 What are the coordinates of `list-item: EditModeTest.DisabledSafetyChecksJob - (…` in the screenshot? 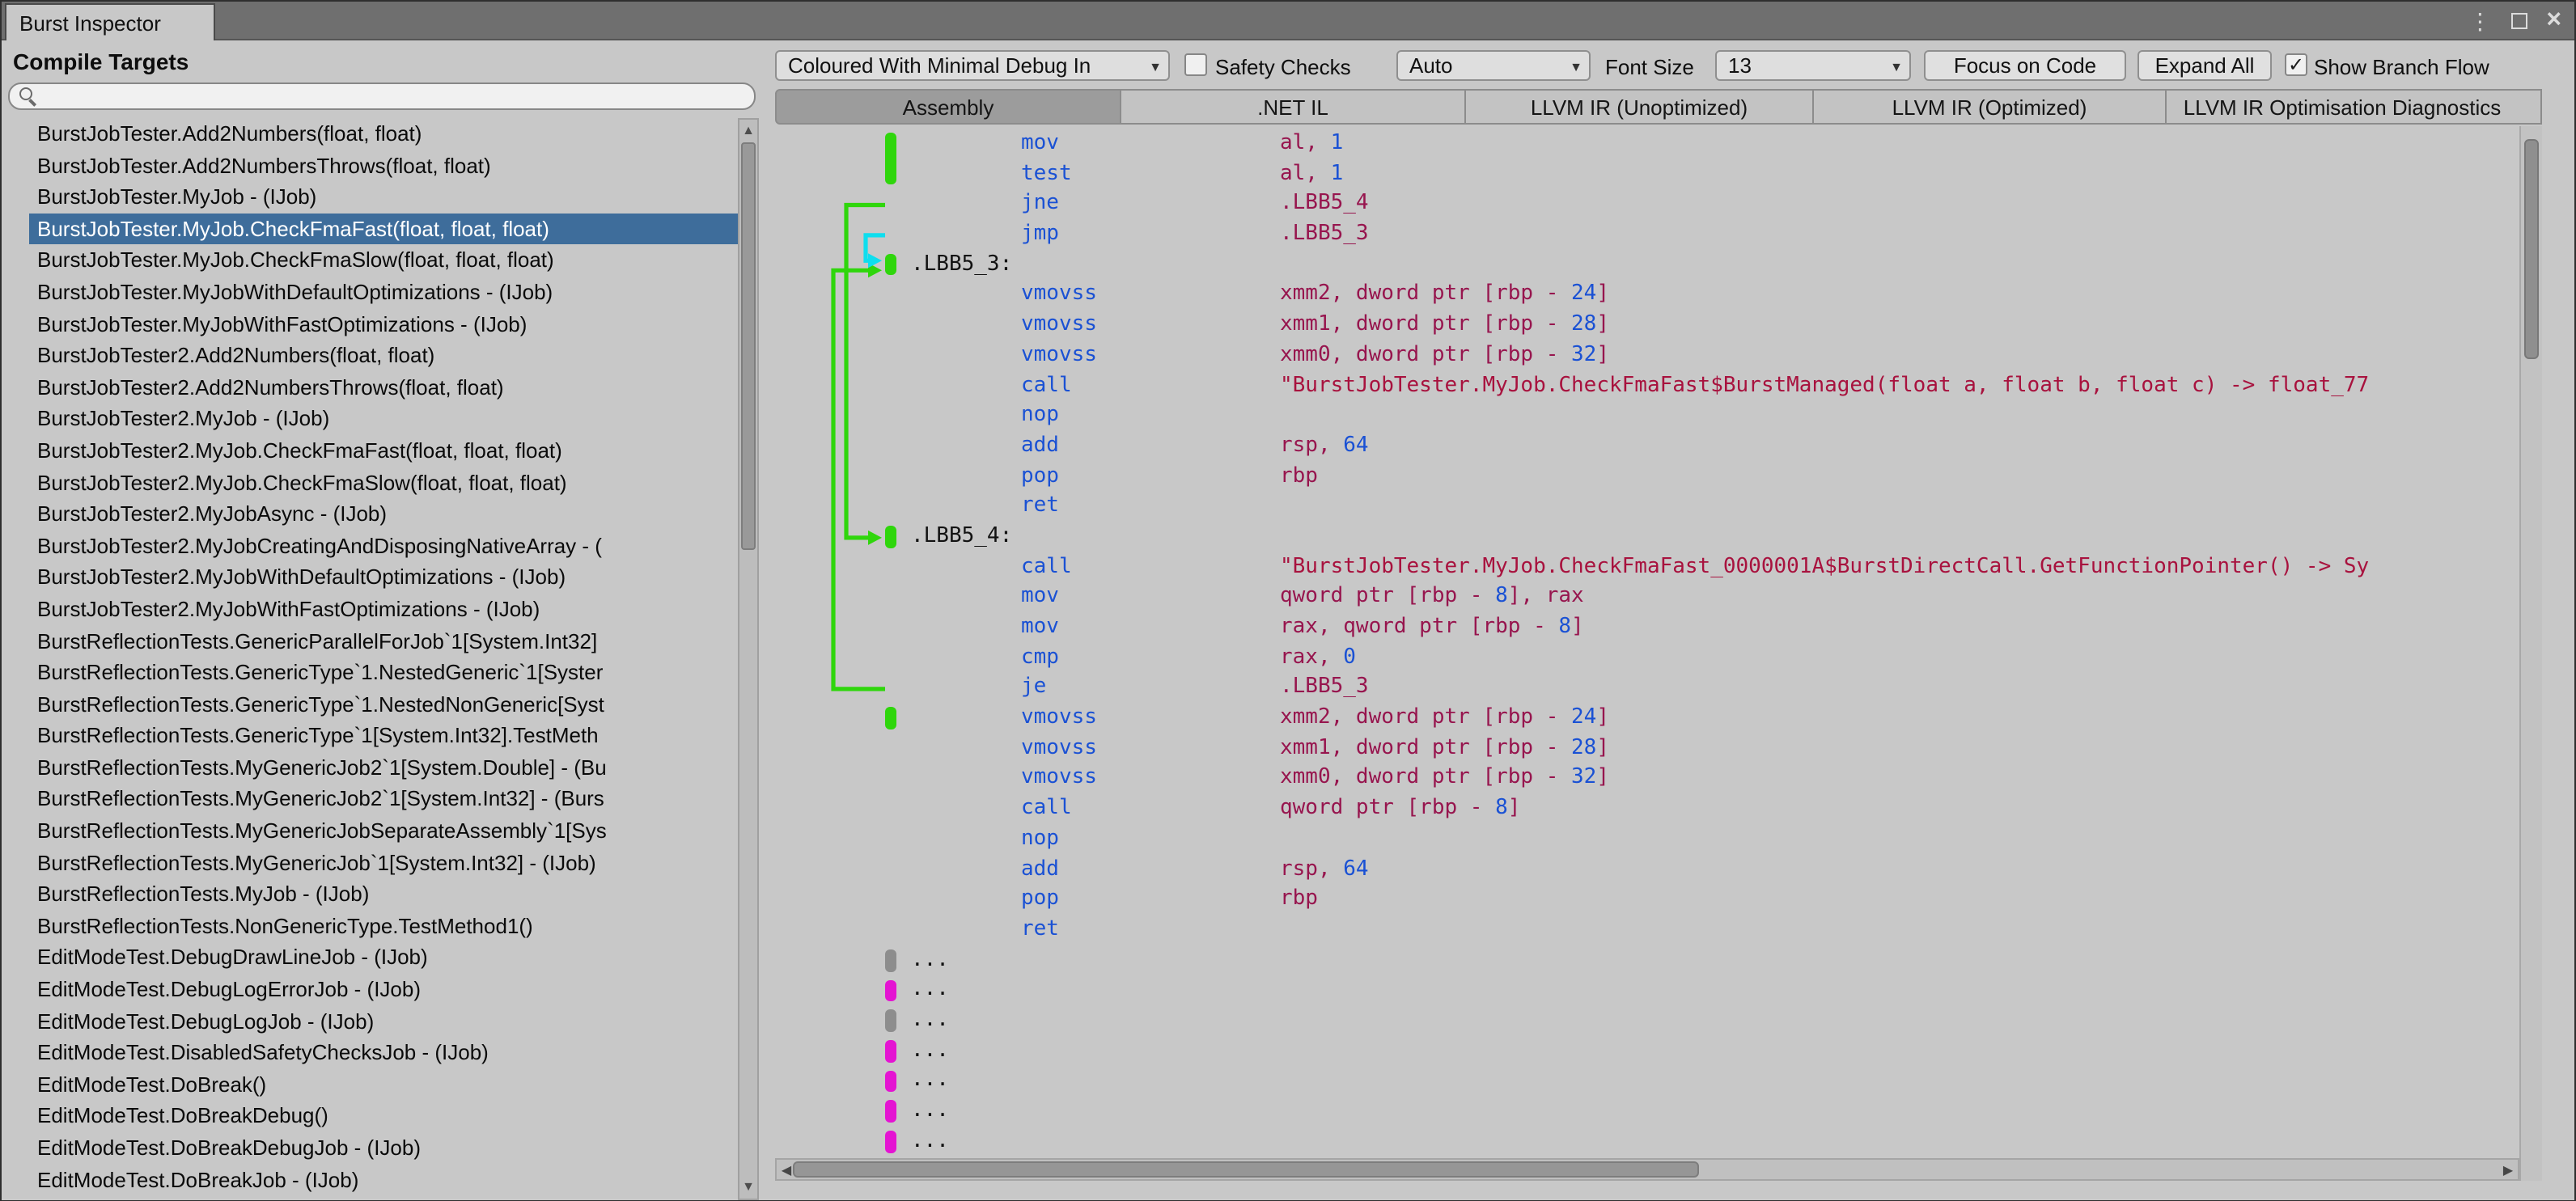 It's located at (383, 1052).